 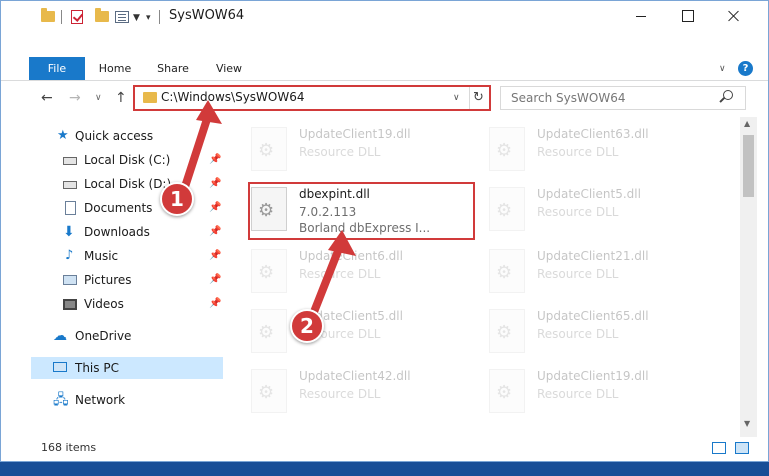 I want to click on scroll-up-icon: ▲, so click(x=747, y=123).